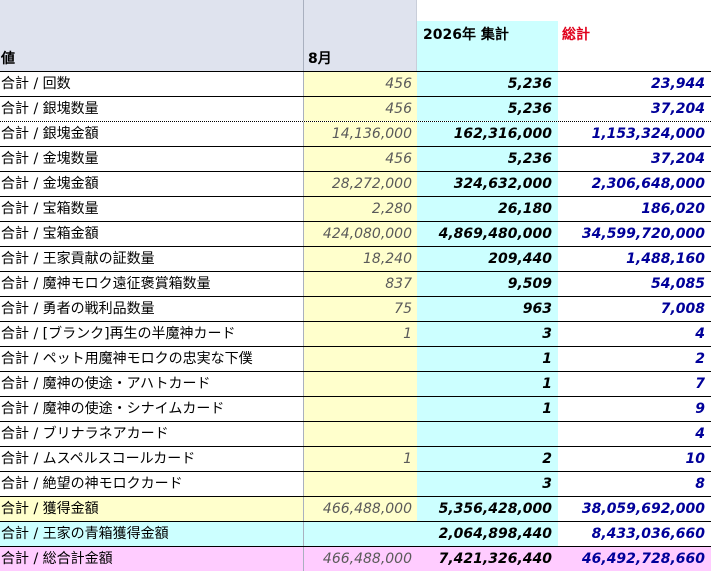 The image size is (711, 574). Describe the element at coordinates (634, 534) in the screenshot. I see `grand-total-cell: 8,433,036,660` at that location.